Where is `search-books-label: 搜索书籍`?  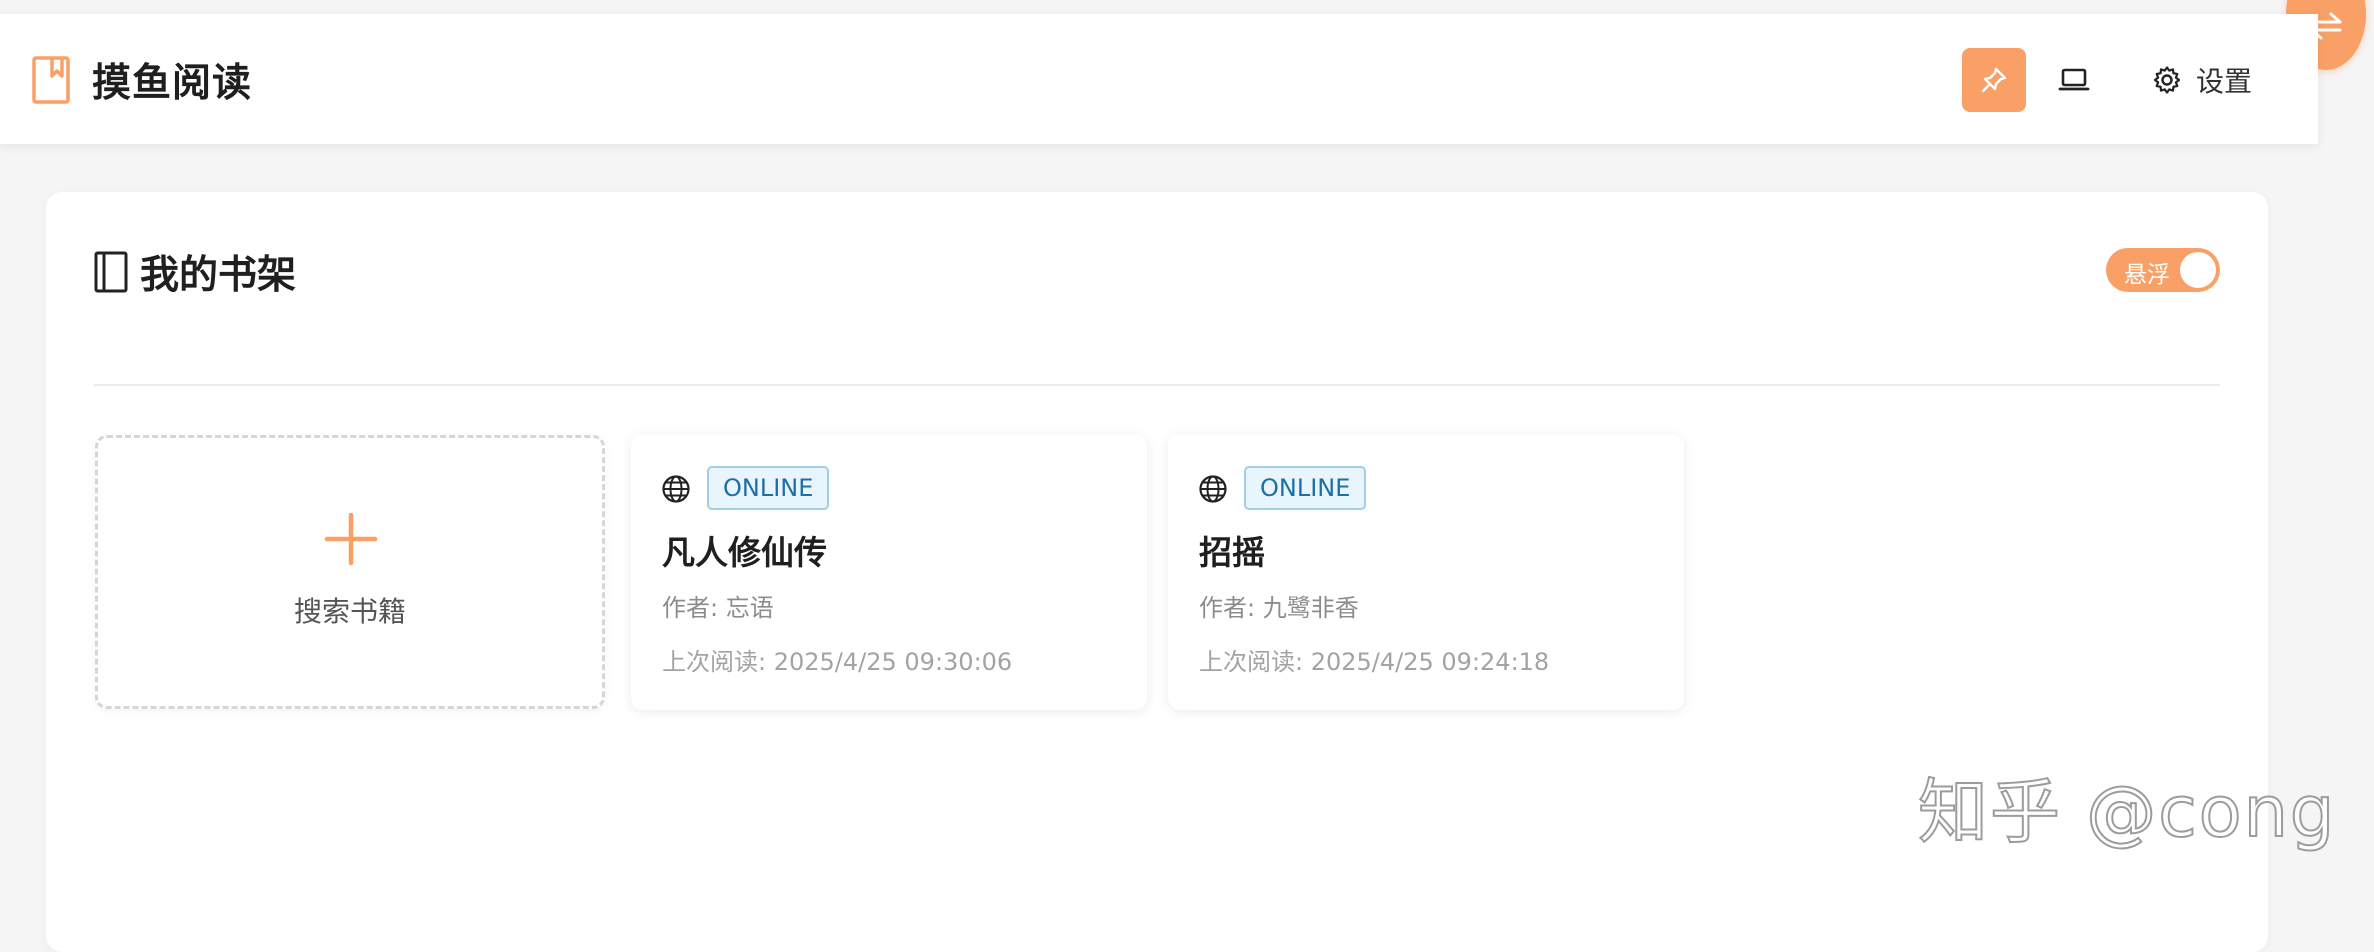 search-books-label: 搜索书籍 is located at coordinates (349, 611).